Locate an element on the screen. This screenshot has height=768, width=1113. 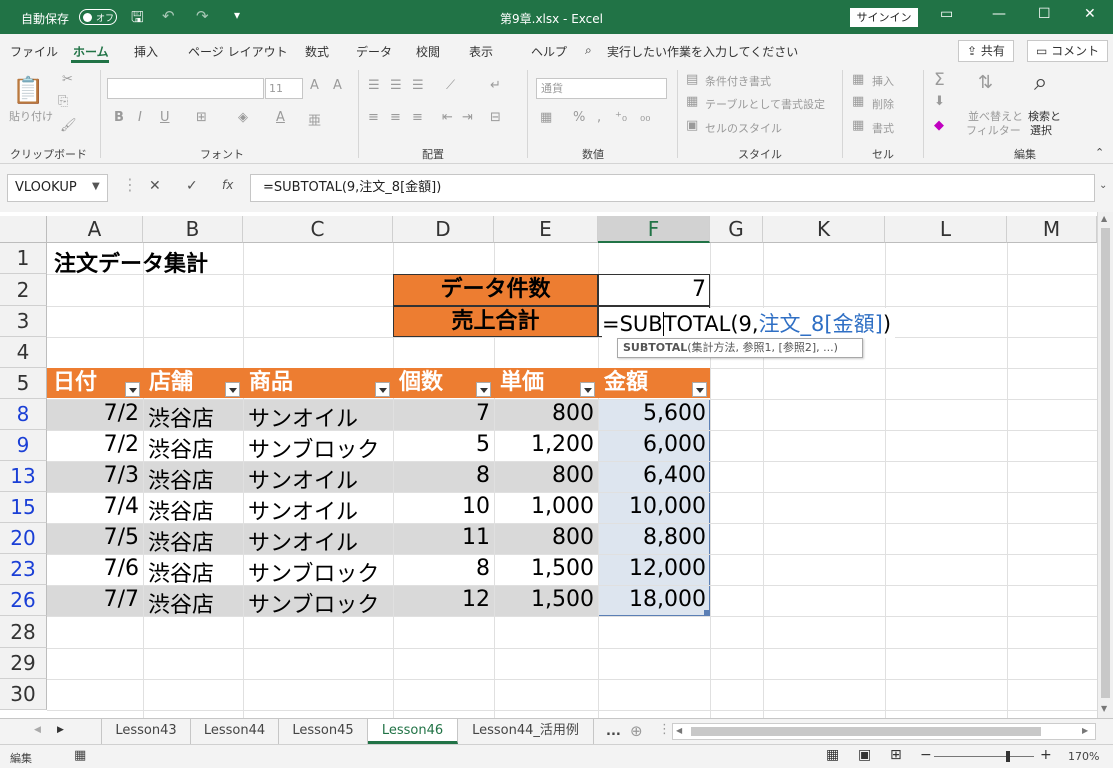
column-header-d: D is located at coordinates (443, 229).